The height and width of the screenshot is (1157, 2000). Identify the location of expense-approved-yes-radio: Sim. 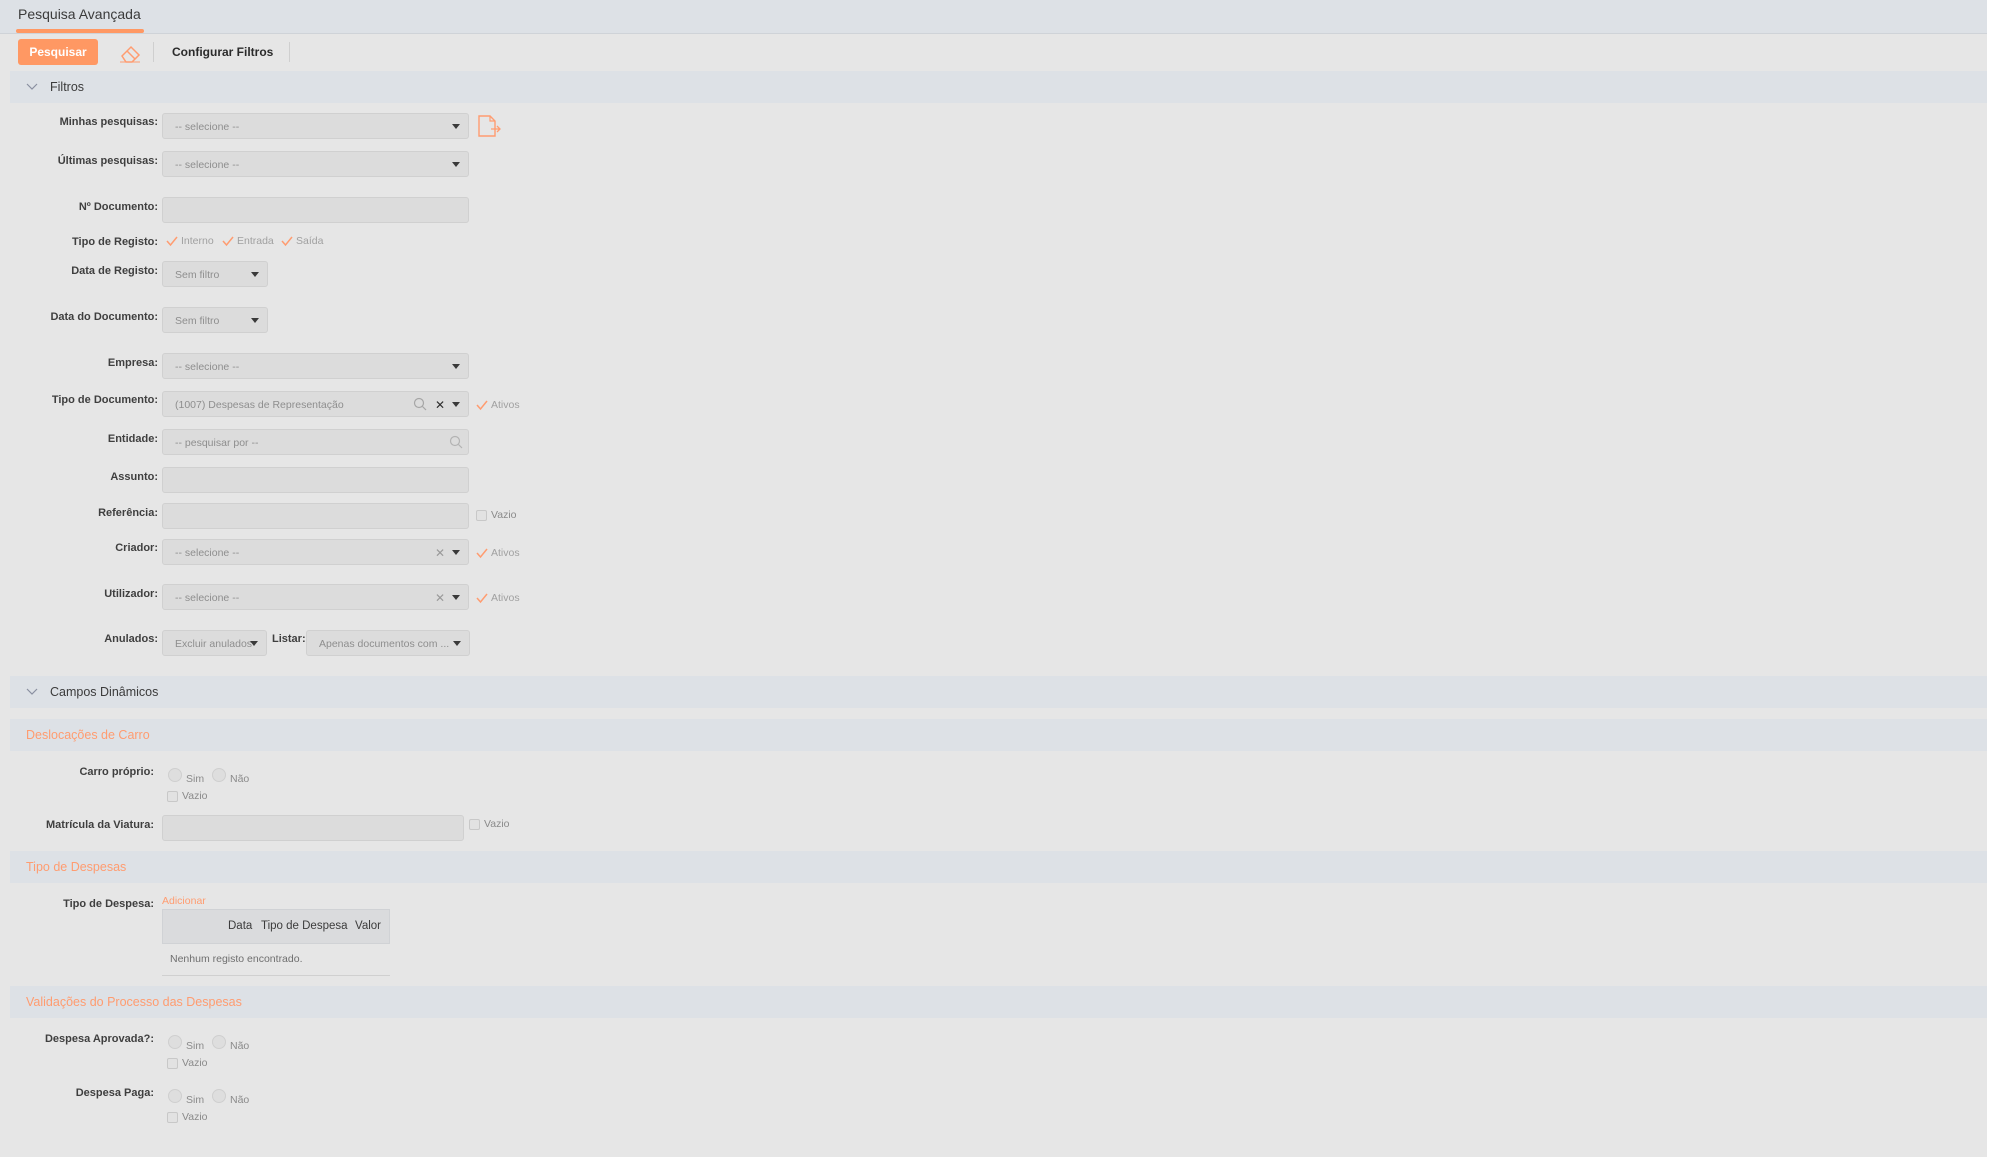
(186, 1044).